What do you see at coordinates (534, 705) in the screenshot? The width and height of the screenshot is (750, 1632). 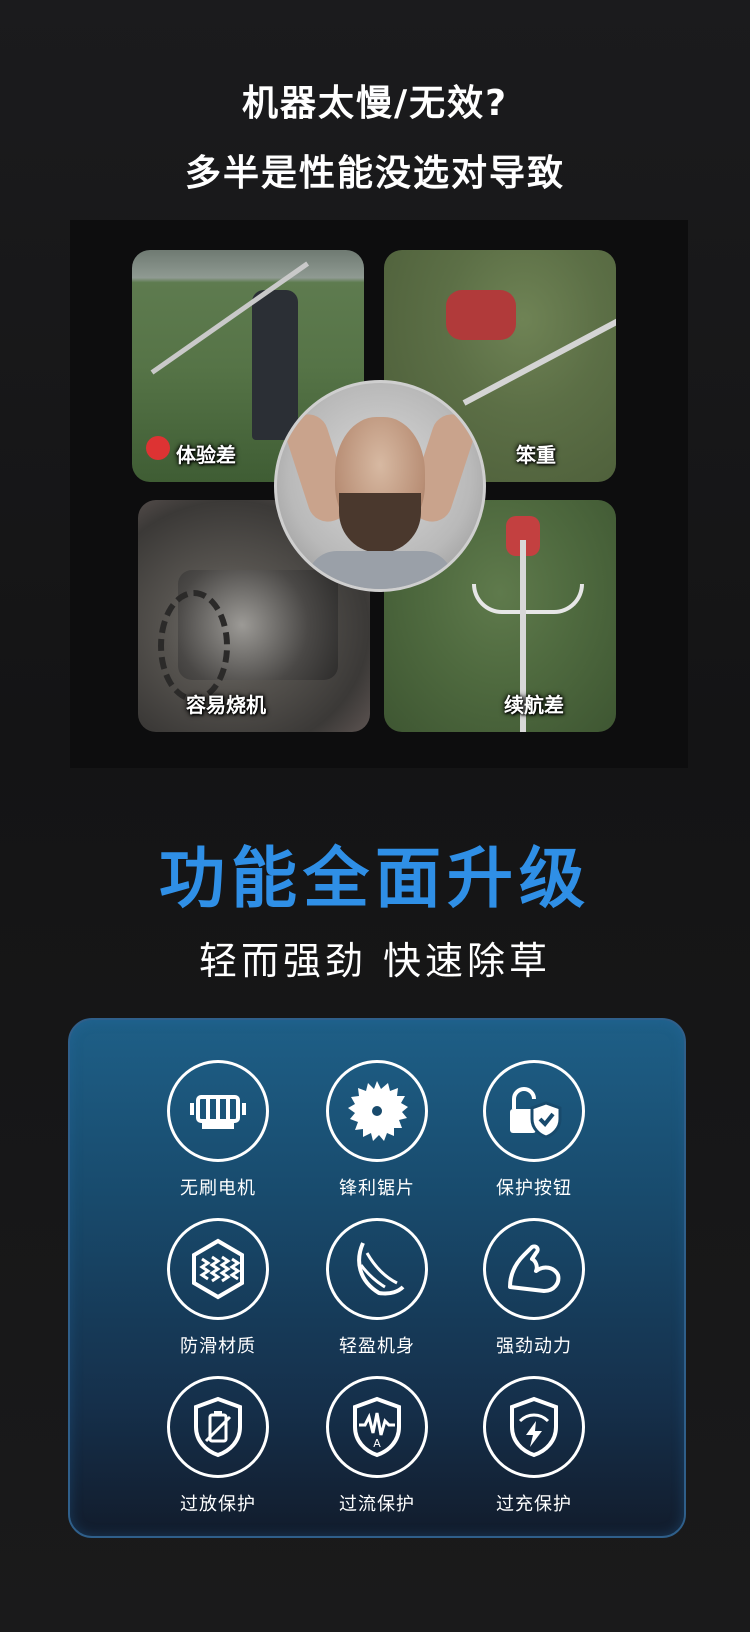 I see `problem-label: 续航差` at bounding box center [534, 705].